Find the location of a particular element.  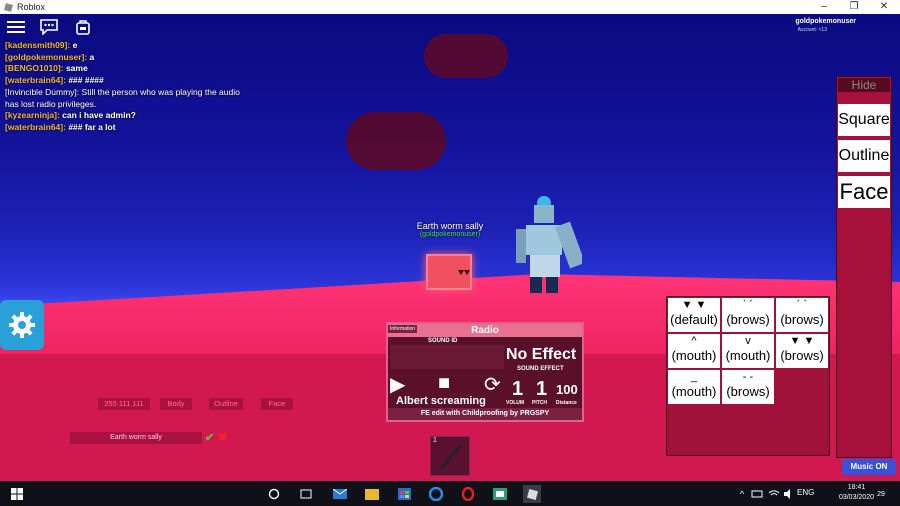

face-label: (default) is located at coordinates (694, 319).